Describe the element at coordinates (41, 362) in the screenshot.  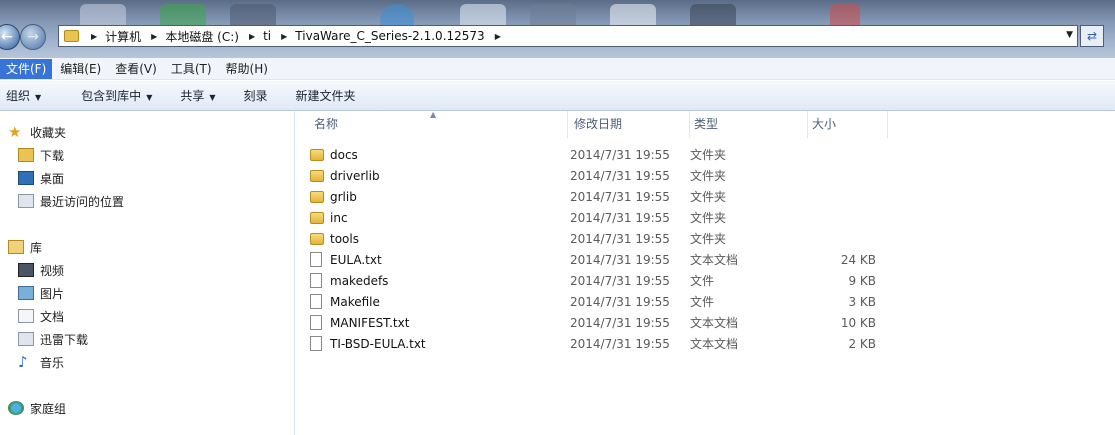
I see `sidebar-item-music: ♪ 音乐` at that location.